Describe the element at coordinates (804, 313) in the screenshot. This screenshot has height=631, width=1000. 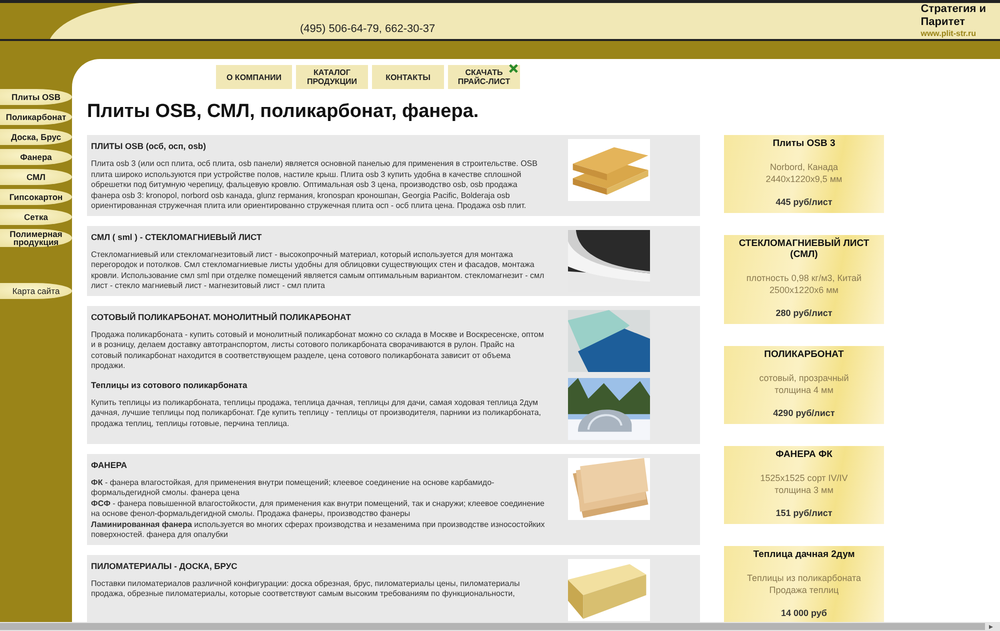
I see `card-price: 280 руб/лист` at that location.